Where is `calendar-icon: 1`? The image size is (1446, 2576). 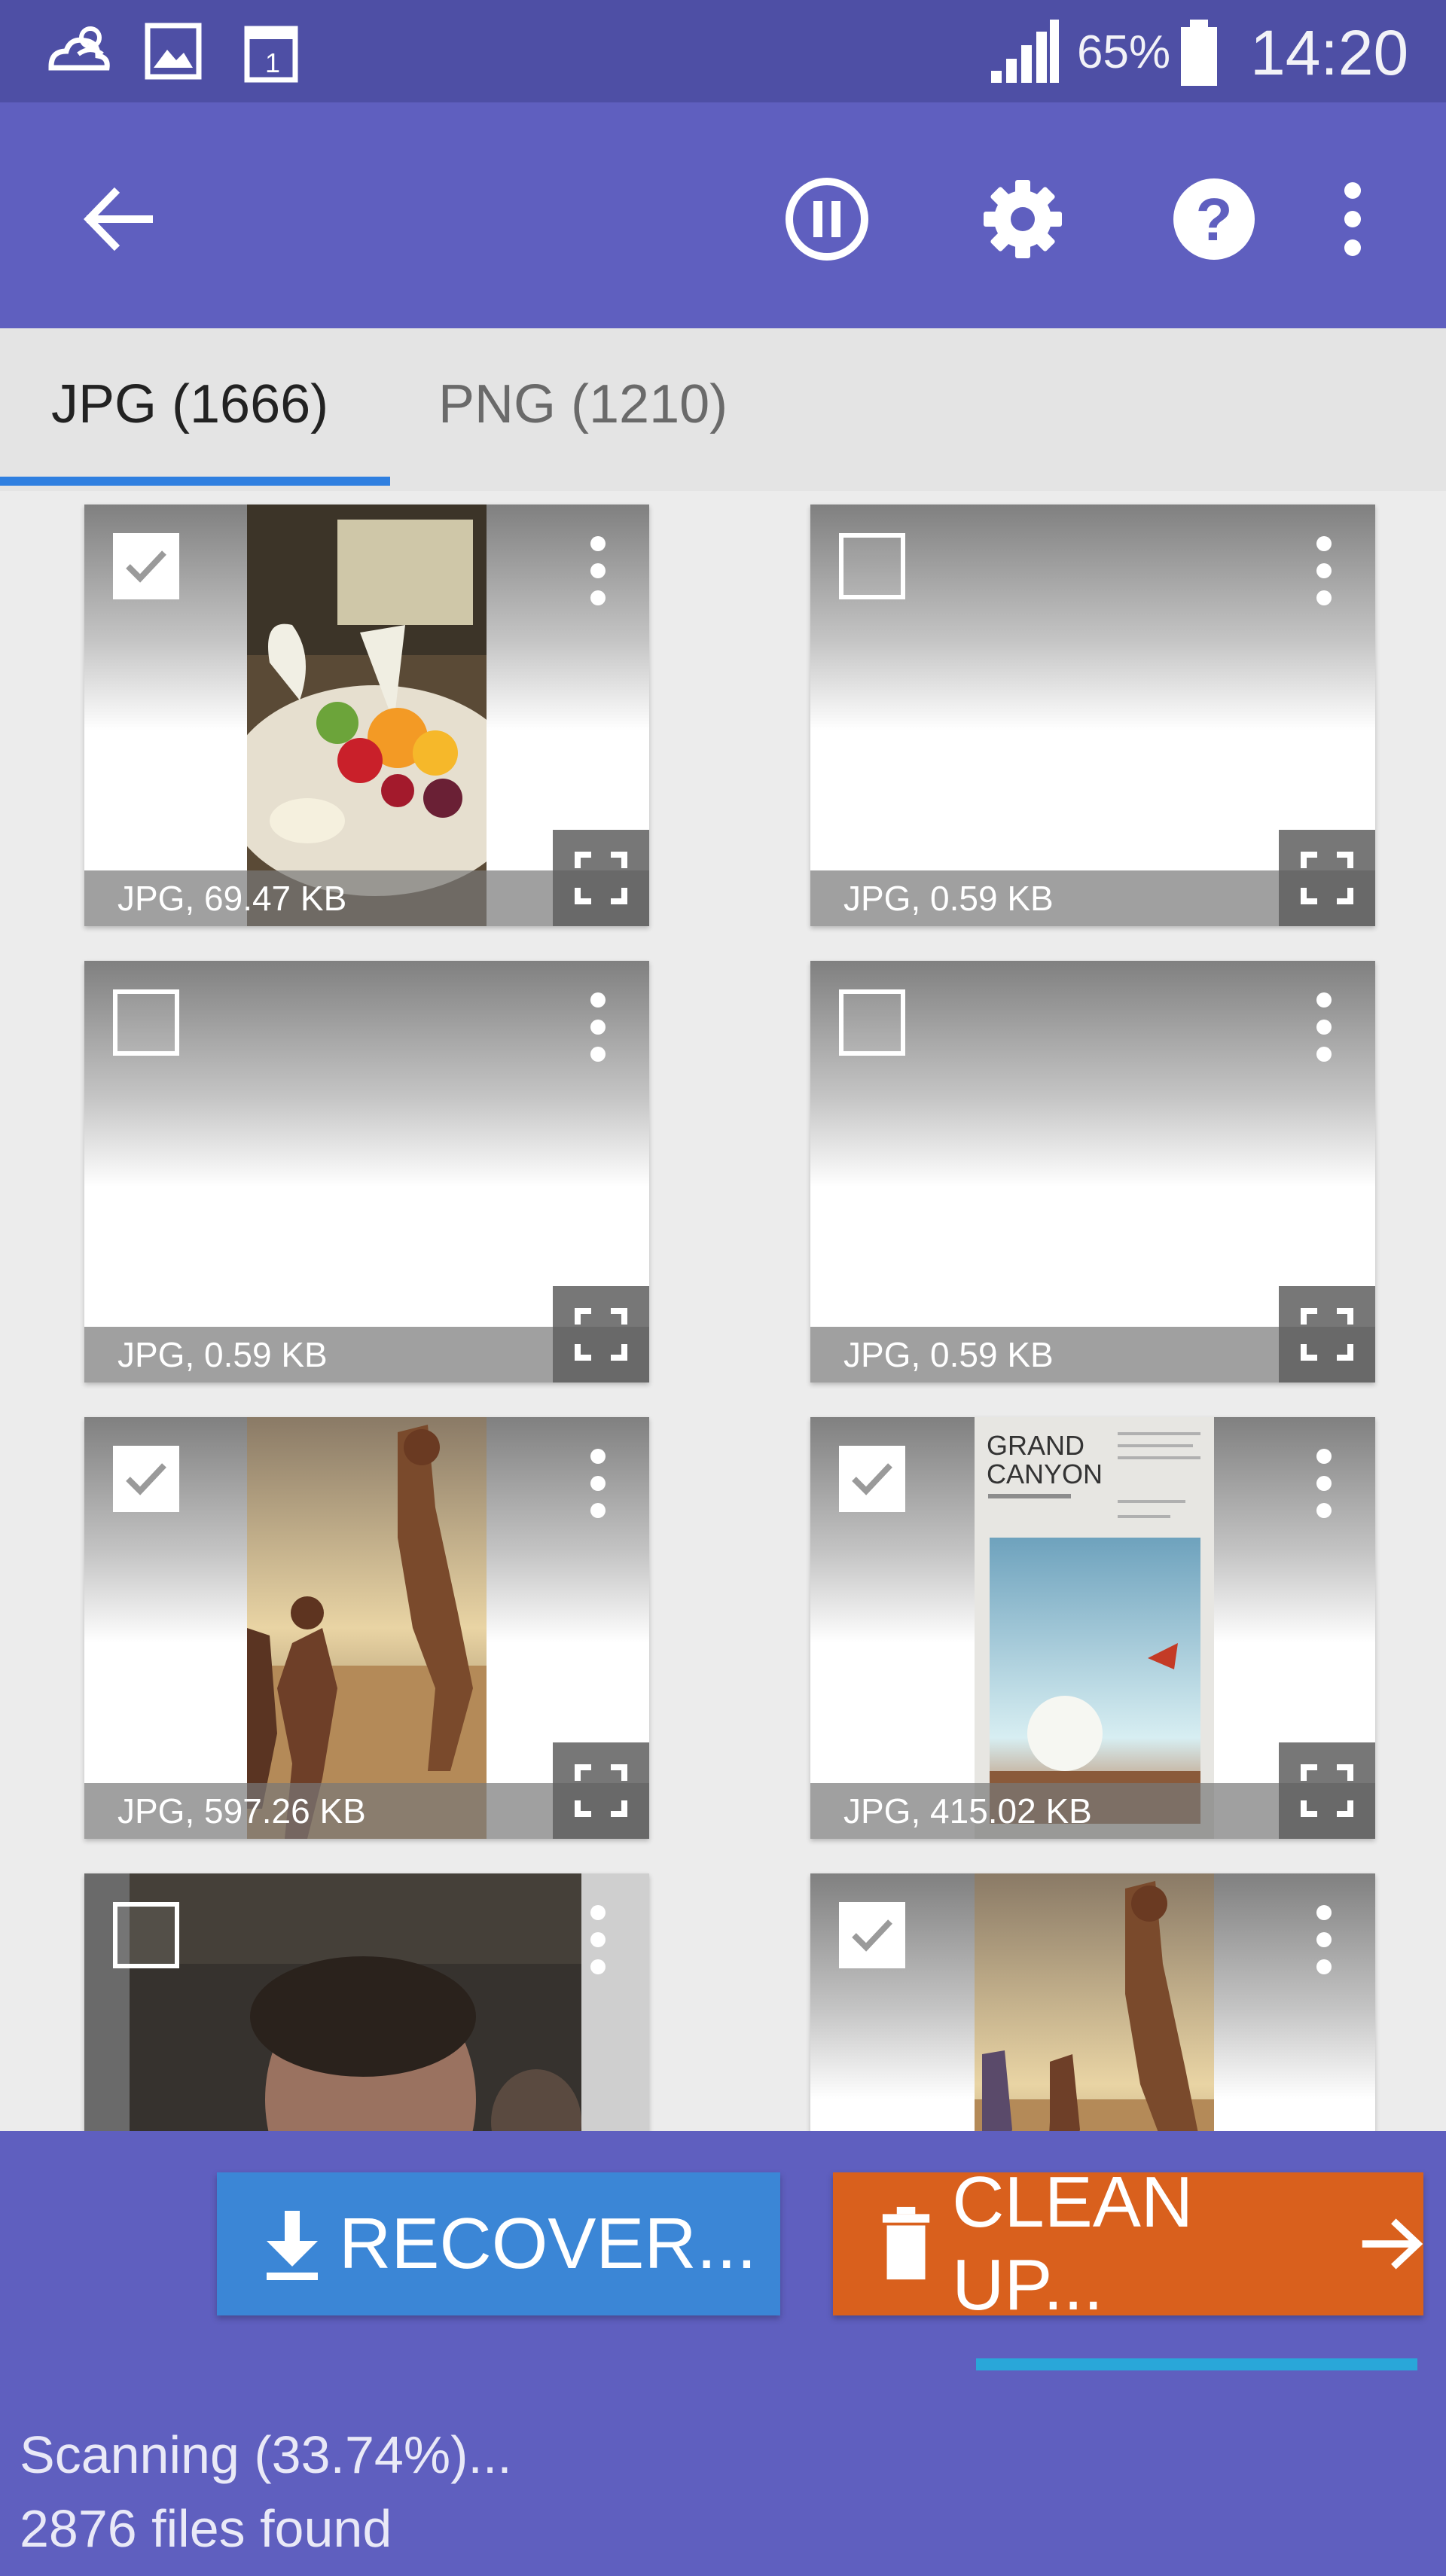
calendar-icon: 1 is located at coordinates (271, 54).